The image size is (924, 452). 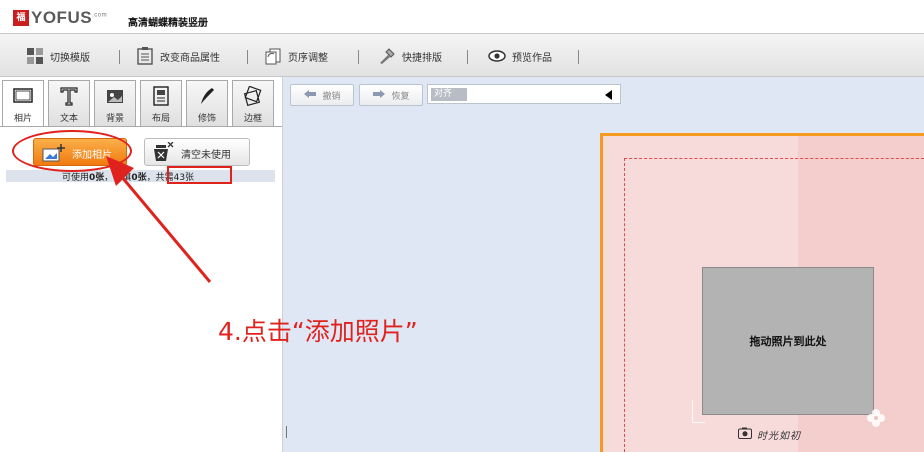 I want to click on panel-resize-handle, so click(x=286, y=432).